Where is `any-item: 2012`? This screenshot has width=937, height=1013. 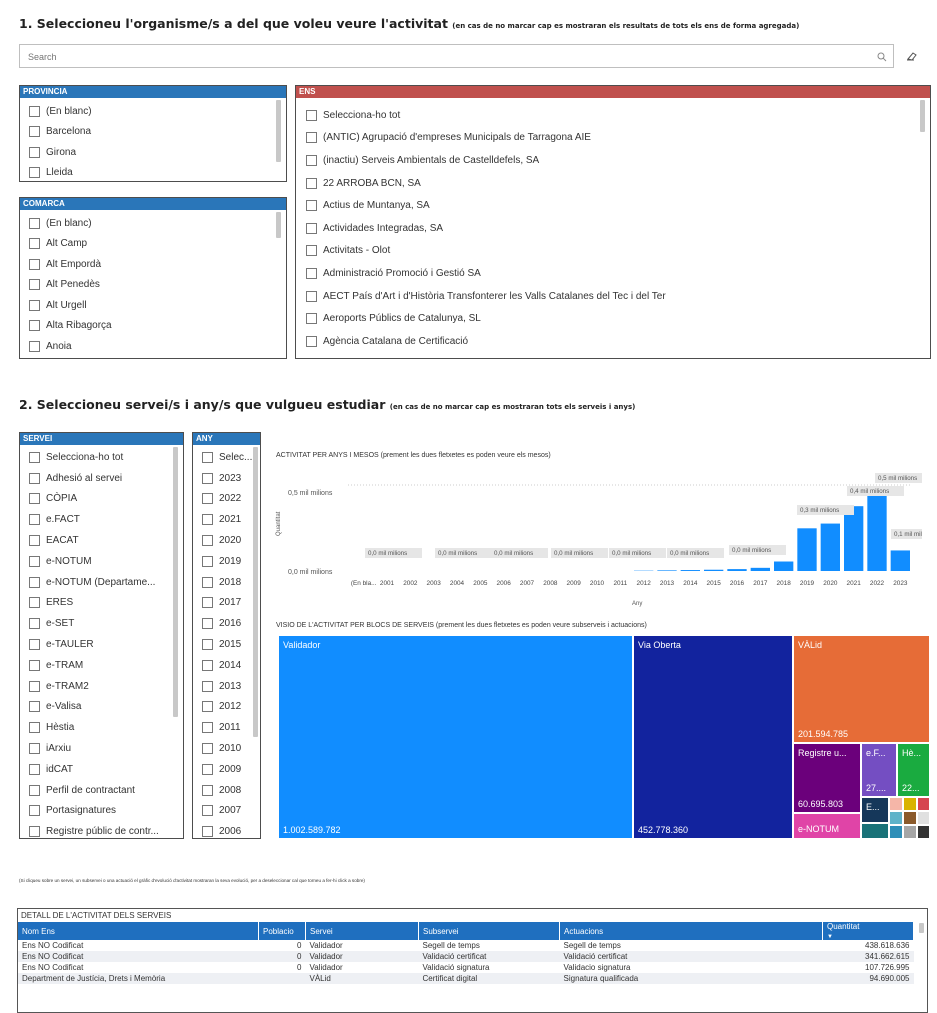 any-item: 2012 is located at coordinates (231, 707).